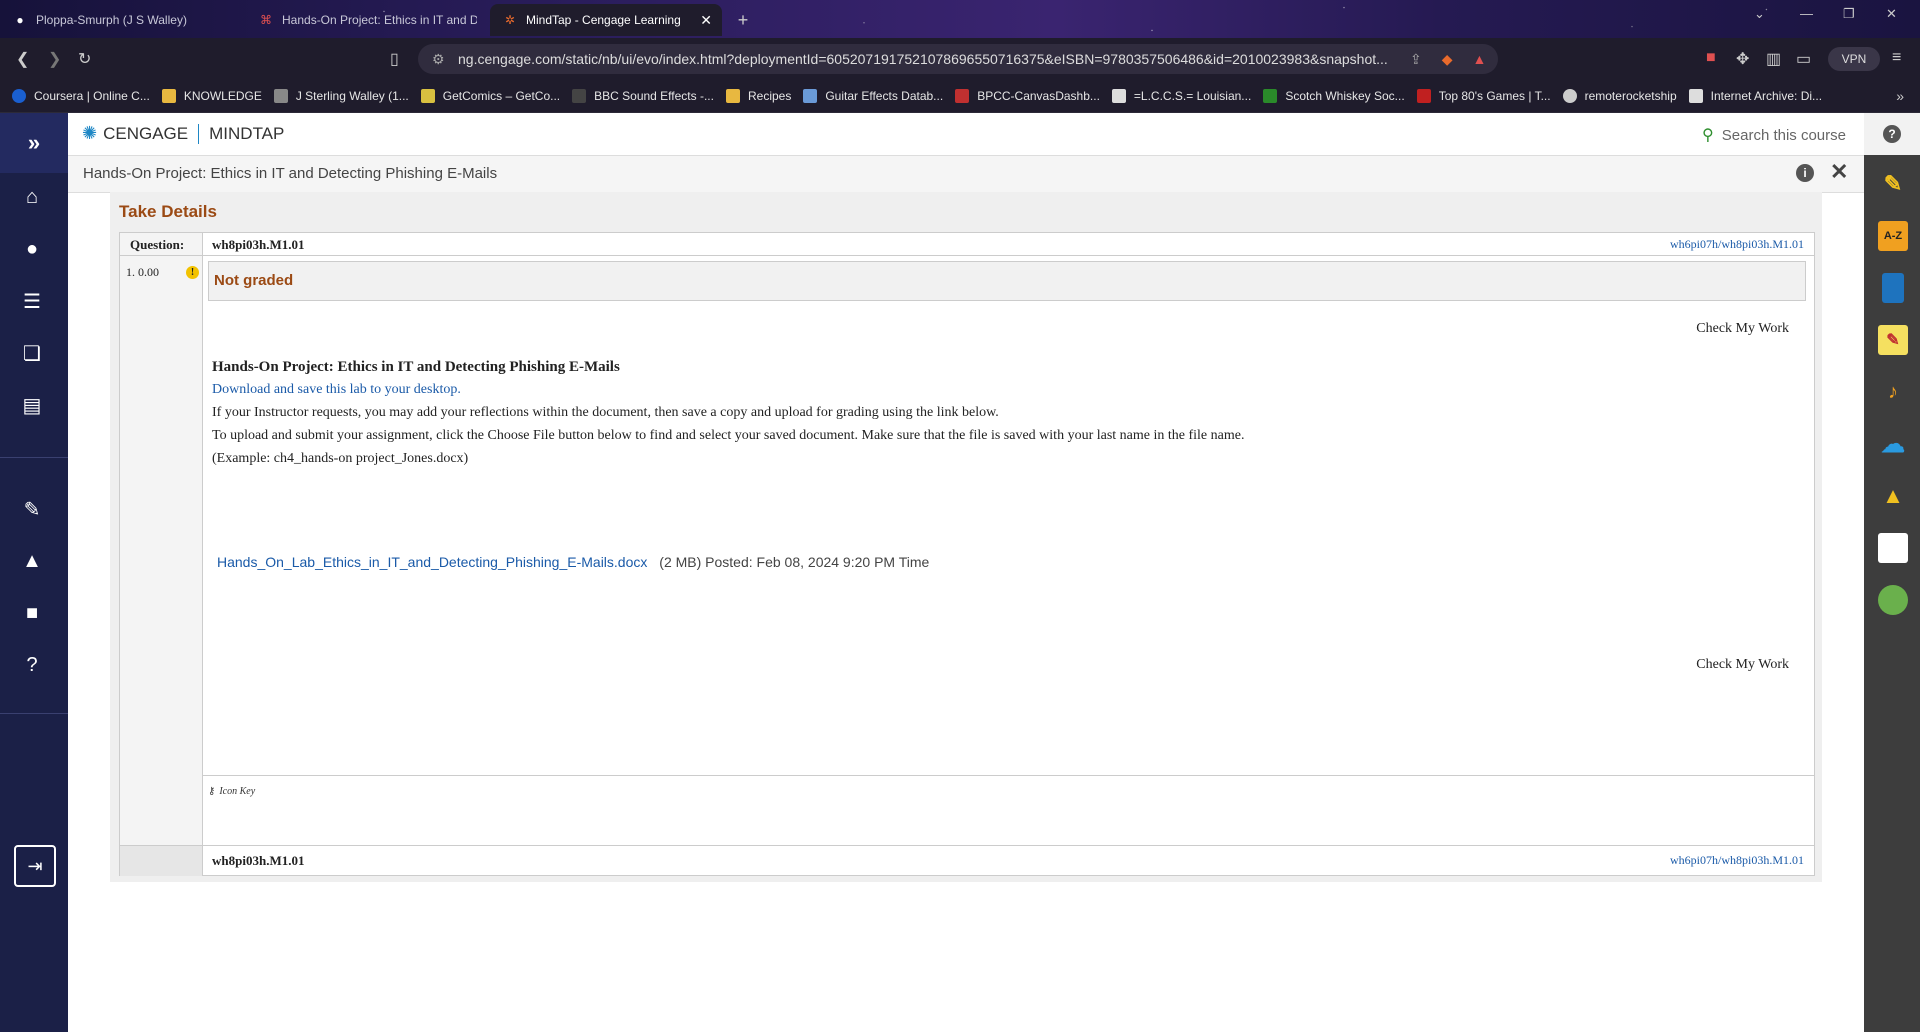  Describe the element at coordinates (32, 509) in the screenshot. I see `wrench-icon: ✎` at that location.